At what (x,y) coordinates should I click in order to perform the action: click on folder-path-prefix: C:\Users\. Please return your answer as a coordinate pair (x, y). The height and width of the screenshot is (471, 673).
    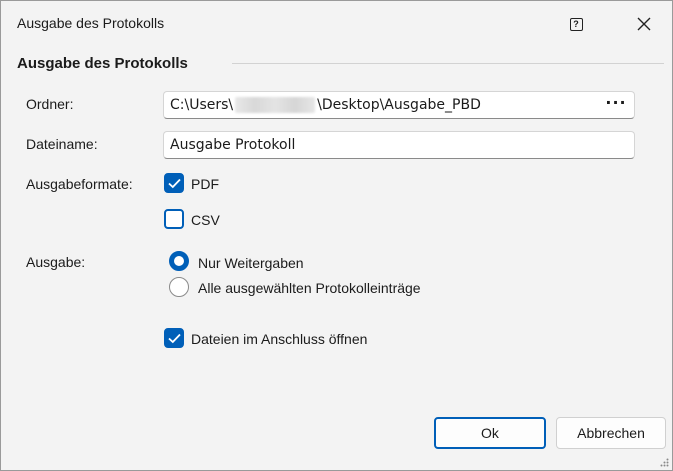
    Looking at the image, I should click on (202, 105).